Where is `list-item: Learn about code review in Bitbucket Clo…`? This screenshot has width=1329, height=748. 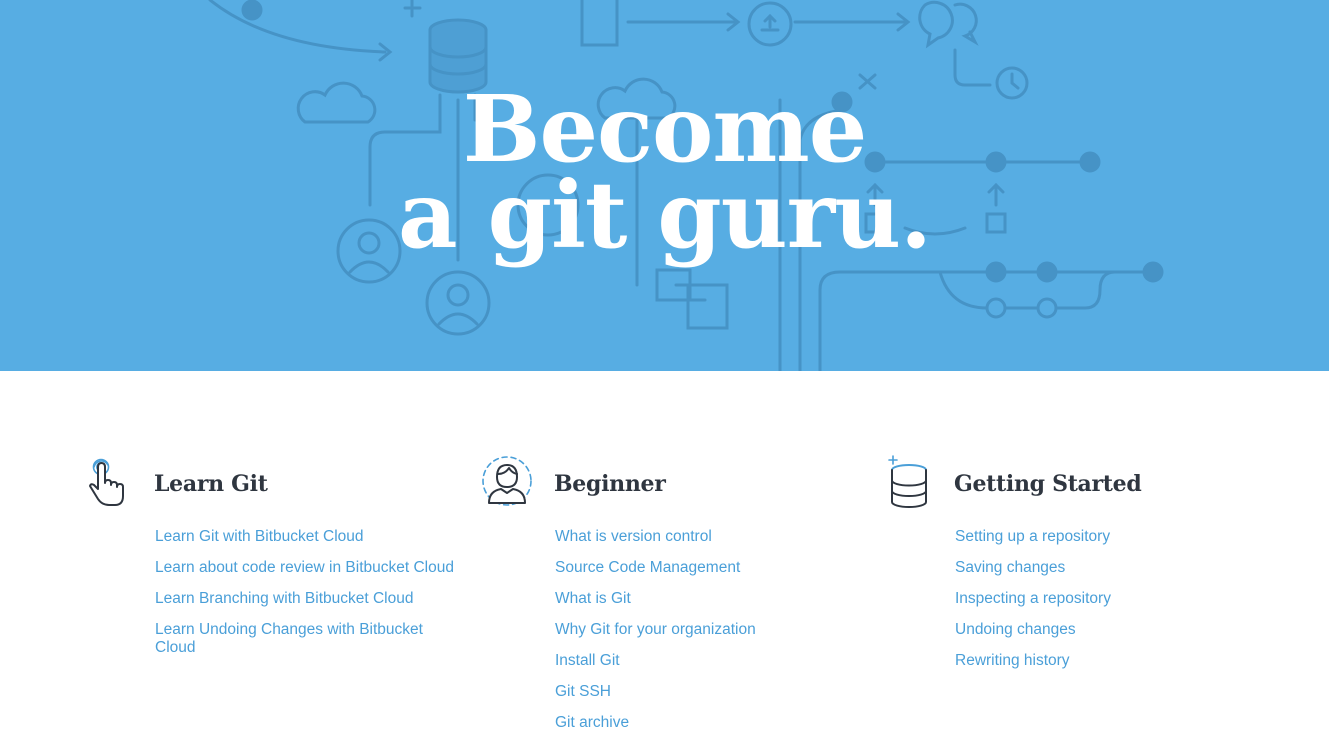
list-item: Learn about code review in Bitbucket Clo… is located at coordinates (305, 568).